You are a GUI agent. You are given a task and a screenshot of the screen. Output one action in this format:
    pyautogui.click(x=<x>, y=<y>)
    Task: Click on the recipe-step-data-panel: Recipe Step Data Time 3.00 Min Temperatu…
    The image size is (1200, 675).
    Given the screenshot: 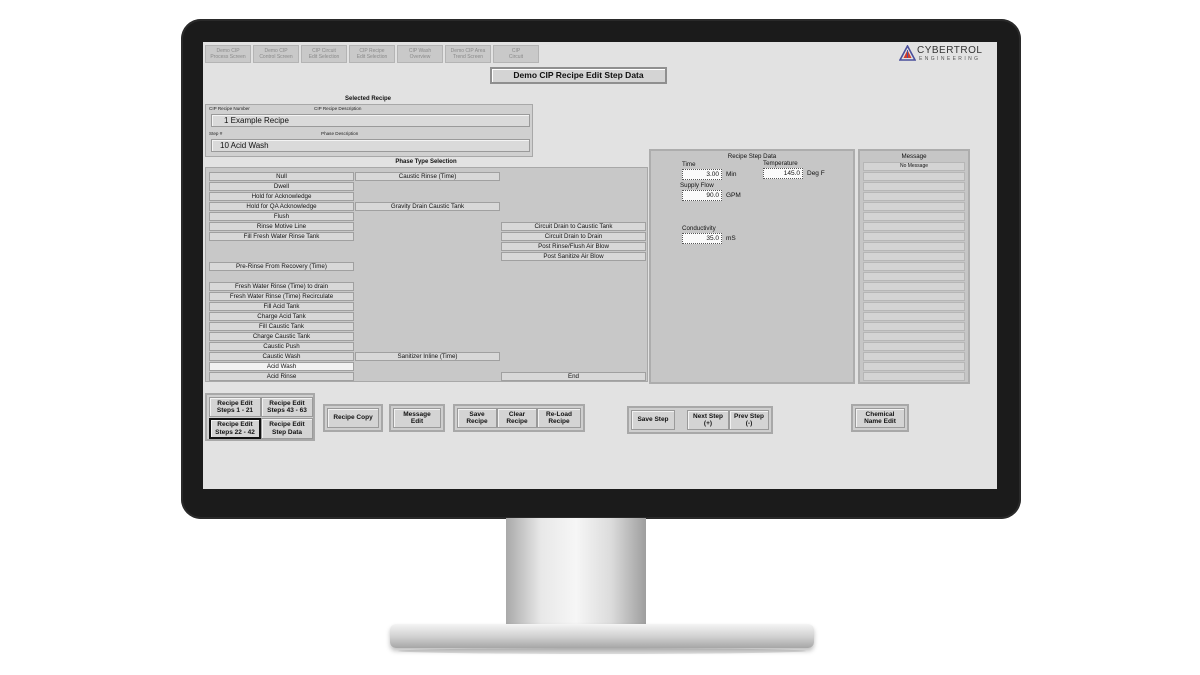 What is the action you would take?
    pyautogui.click(x=752, y=266)
    